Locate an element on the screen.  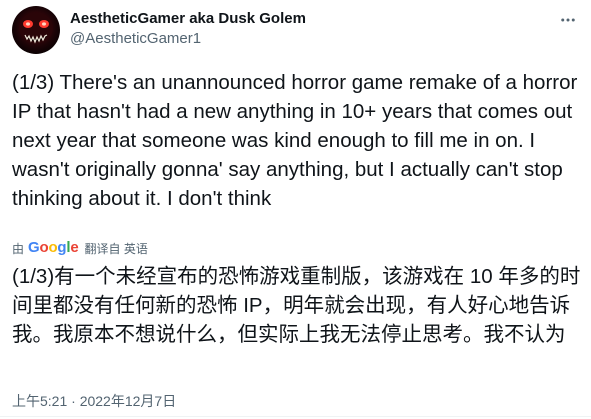
more-options-button is located at coordinates (568, 20).